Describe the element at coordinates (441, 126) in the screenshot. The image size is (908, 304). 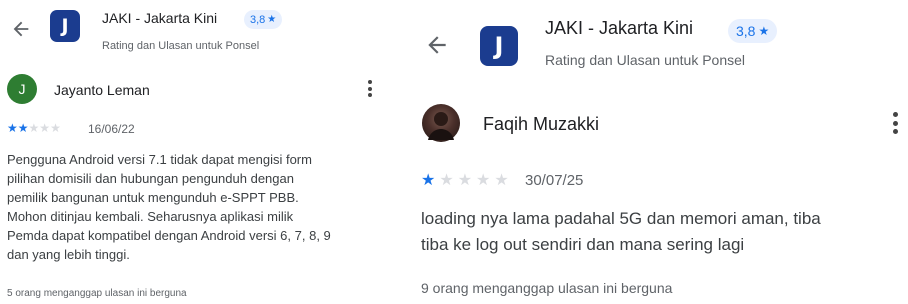
I see `profile-photo-icon` at that location.